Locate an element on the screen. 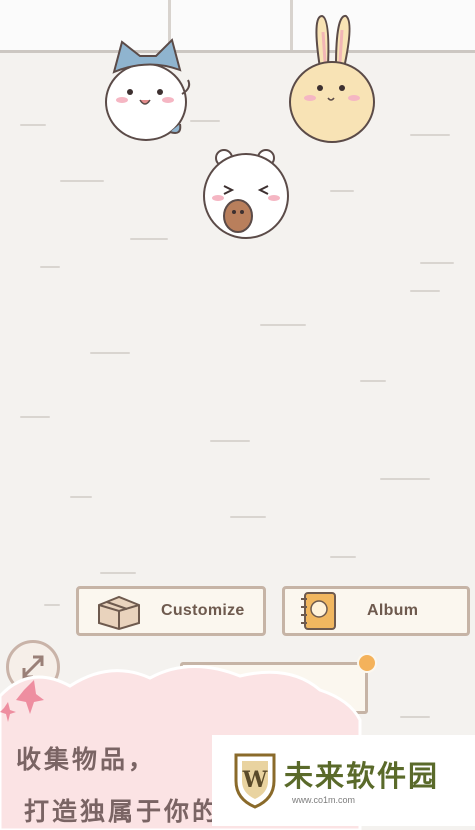 Image resolution: width=475 pixels, height=830 pixels. chiikawa-character is located at coordinates (248, 194).